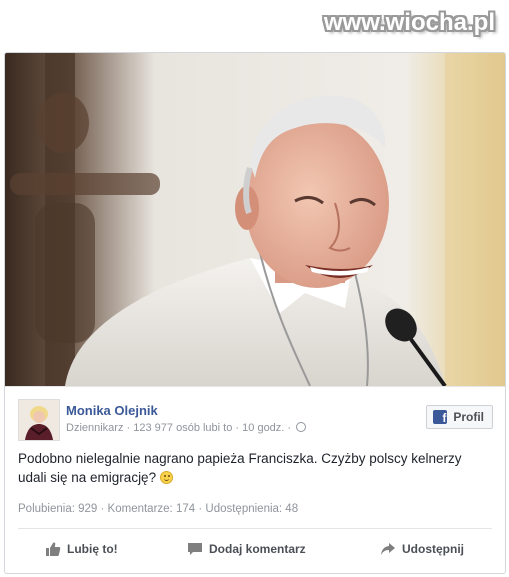  What do you see at coordinates (182, 428) in the screenshot?
I see `page-likes-count: 123 977 osób lubi to` at bounding box center [182, 428].